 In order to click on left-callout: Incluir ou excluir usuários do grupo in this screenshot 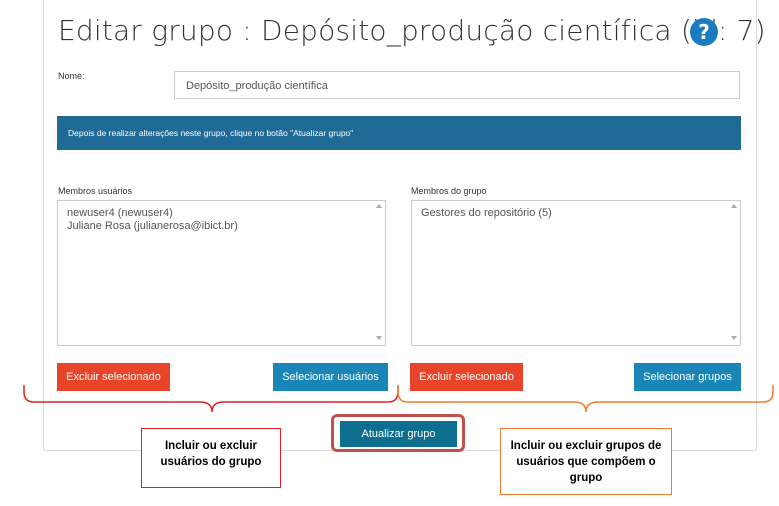, I will do `click(211, 458)`.